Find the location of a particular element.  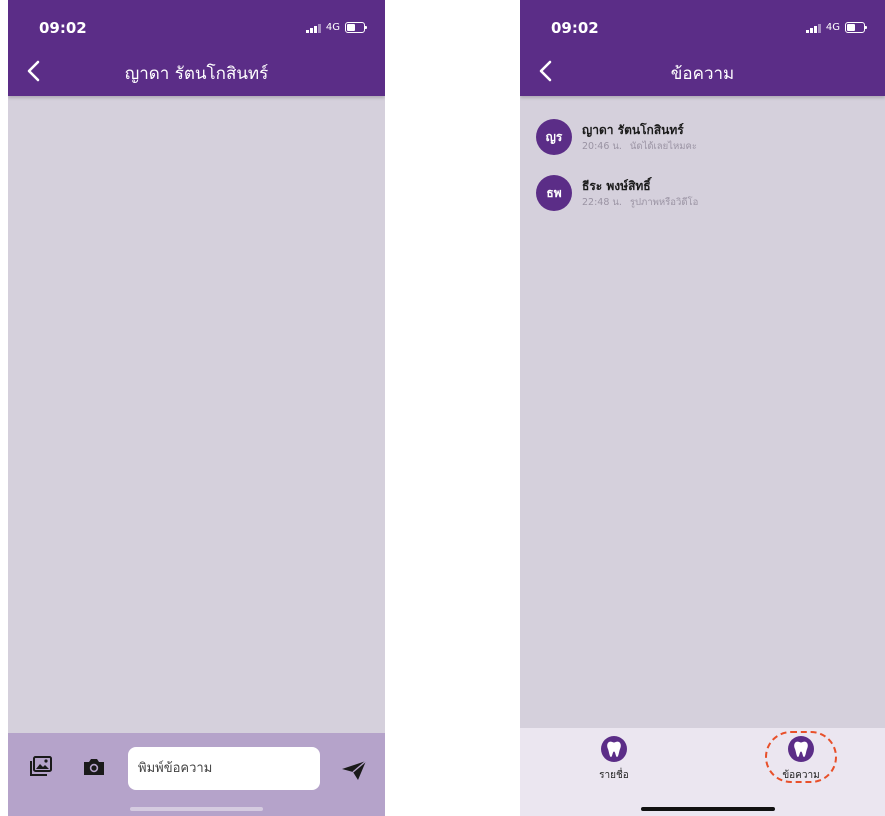

conversation-time: 22:48 น. is located at coordinates (602, 202).